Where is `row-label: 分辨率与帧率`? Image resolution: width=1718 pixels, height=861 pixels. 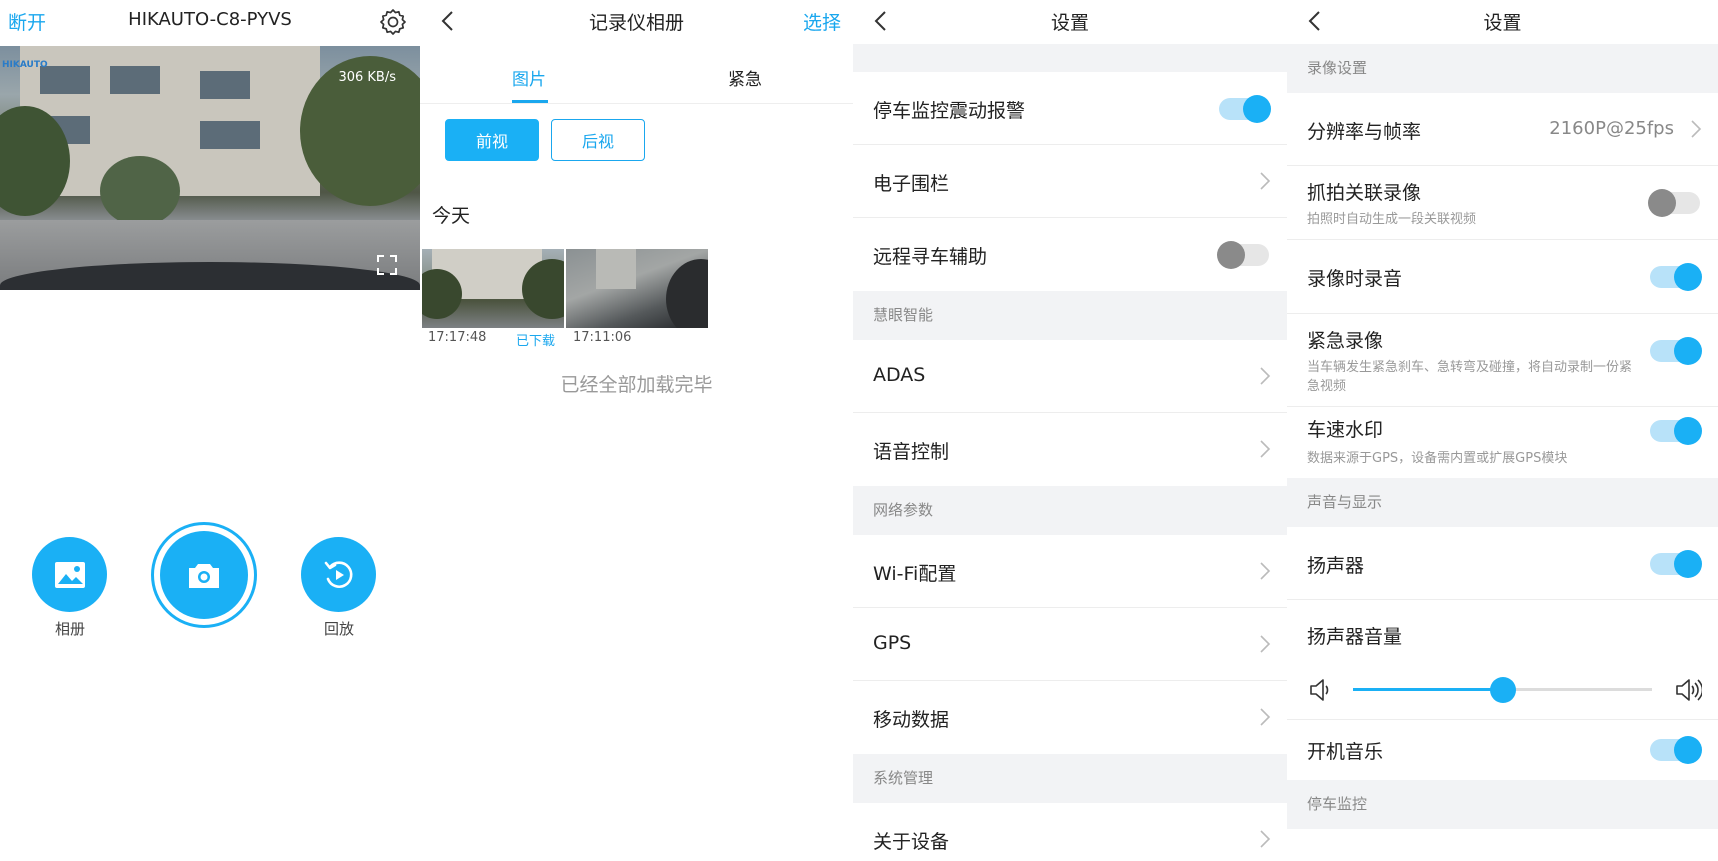
row-label: 分辨率与帧率 is located at coordinates (1364, 132).